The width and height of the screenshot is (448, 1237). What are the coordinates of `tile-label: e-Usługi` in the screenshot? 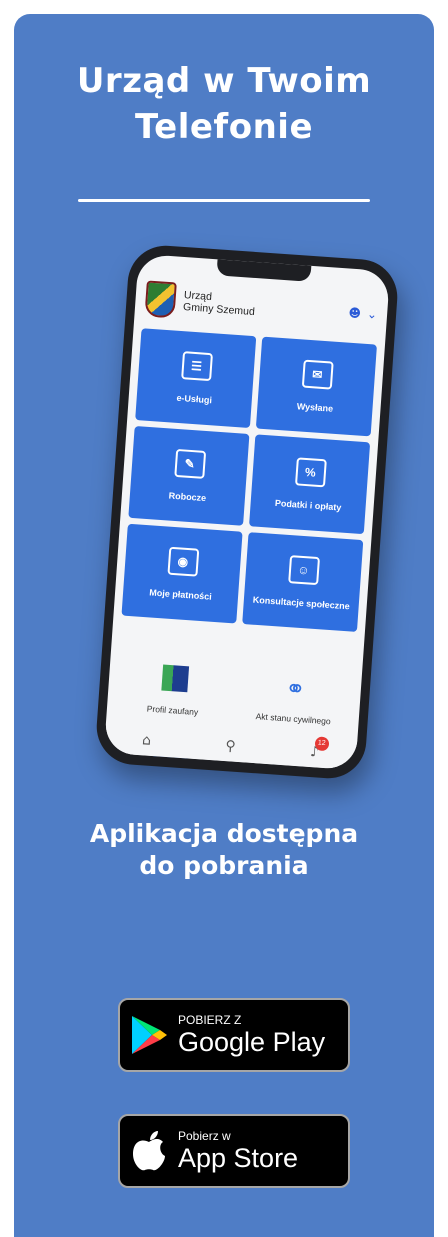 It's located at (194, 399).